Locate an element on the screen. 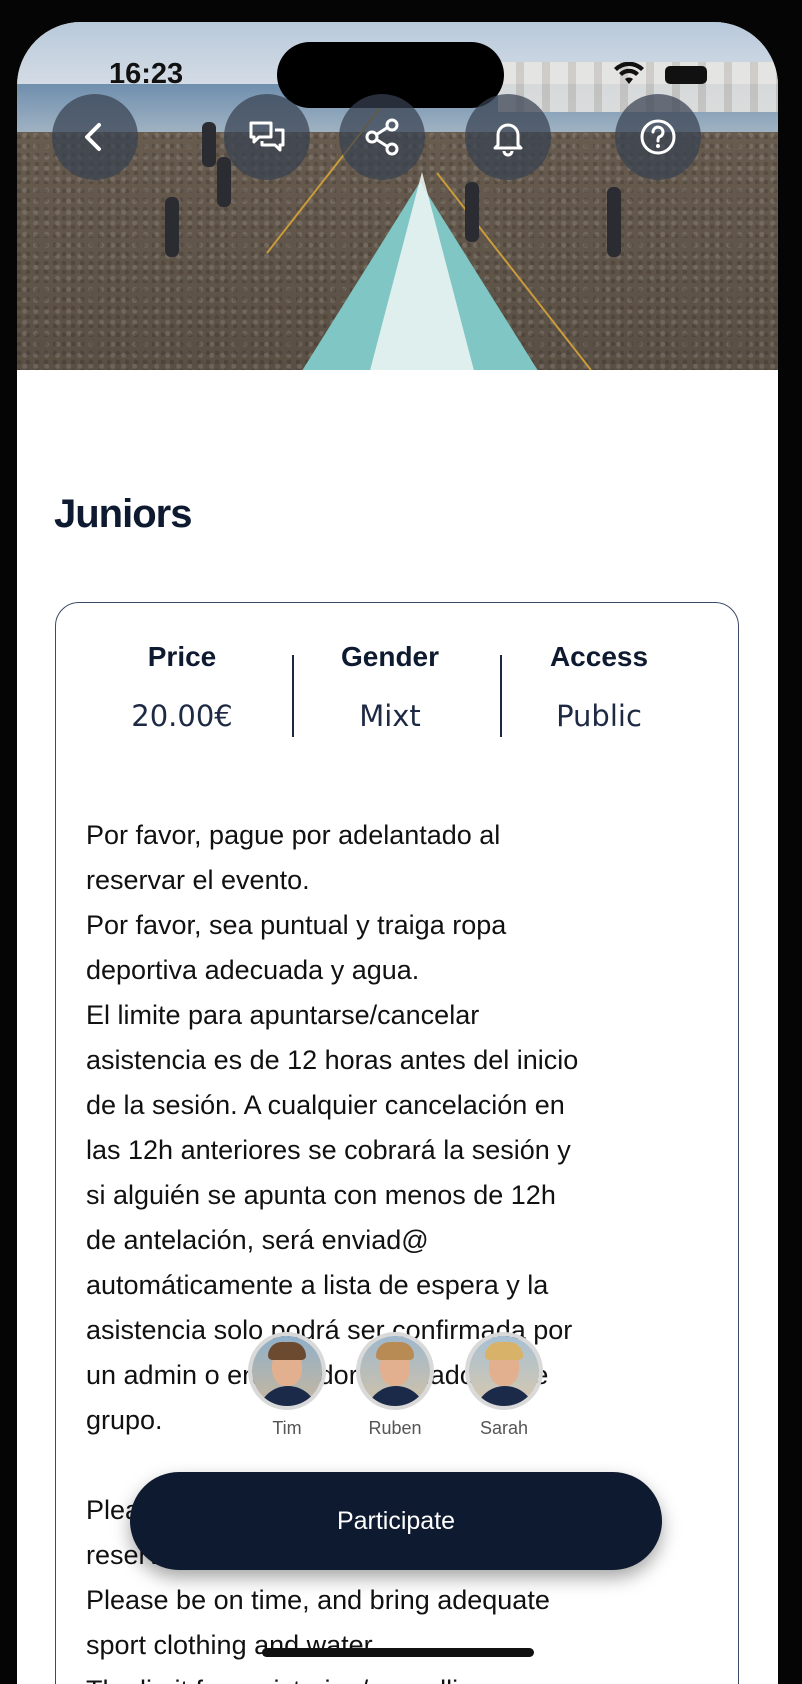 The width and height of the screenshot is (802, 1684). participant-name: Ruben is located at coordinates (395, 1428).